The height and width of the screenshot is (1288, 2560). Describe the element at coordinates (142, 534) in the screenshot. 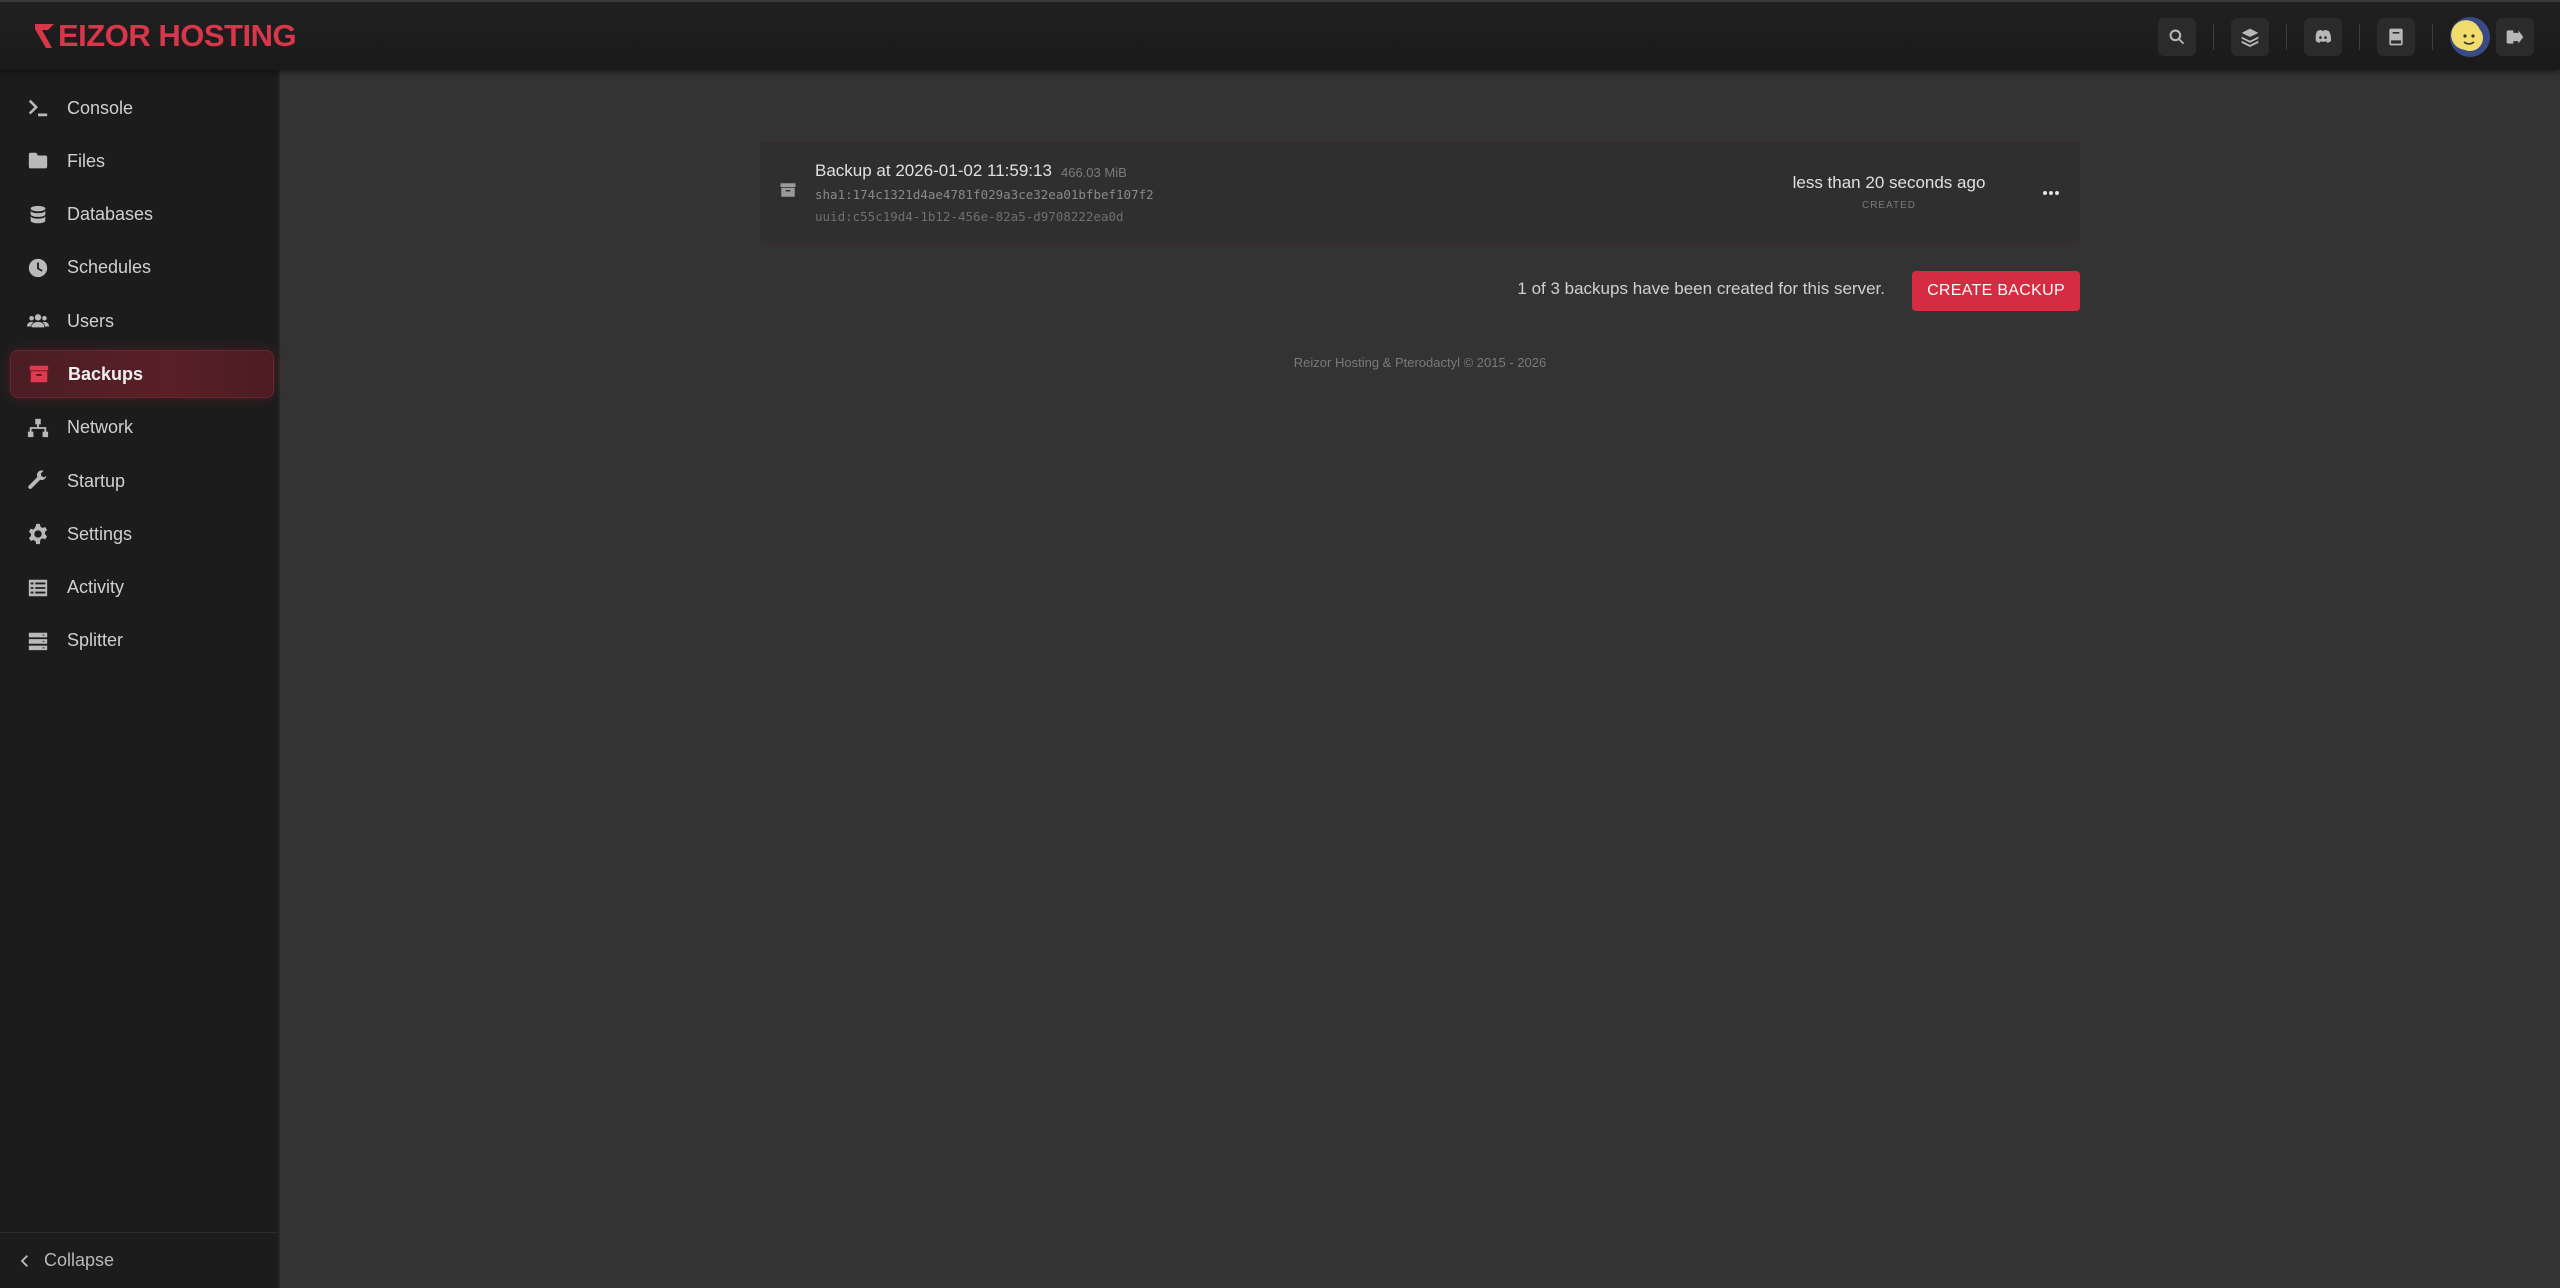

I see `sidebar-item-settings: Settings` at that location.